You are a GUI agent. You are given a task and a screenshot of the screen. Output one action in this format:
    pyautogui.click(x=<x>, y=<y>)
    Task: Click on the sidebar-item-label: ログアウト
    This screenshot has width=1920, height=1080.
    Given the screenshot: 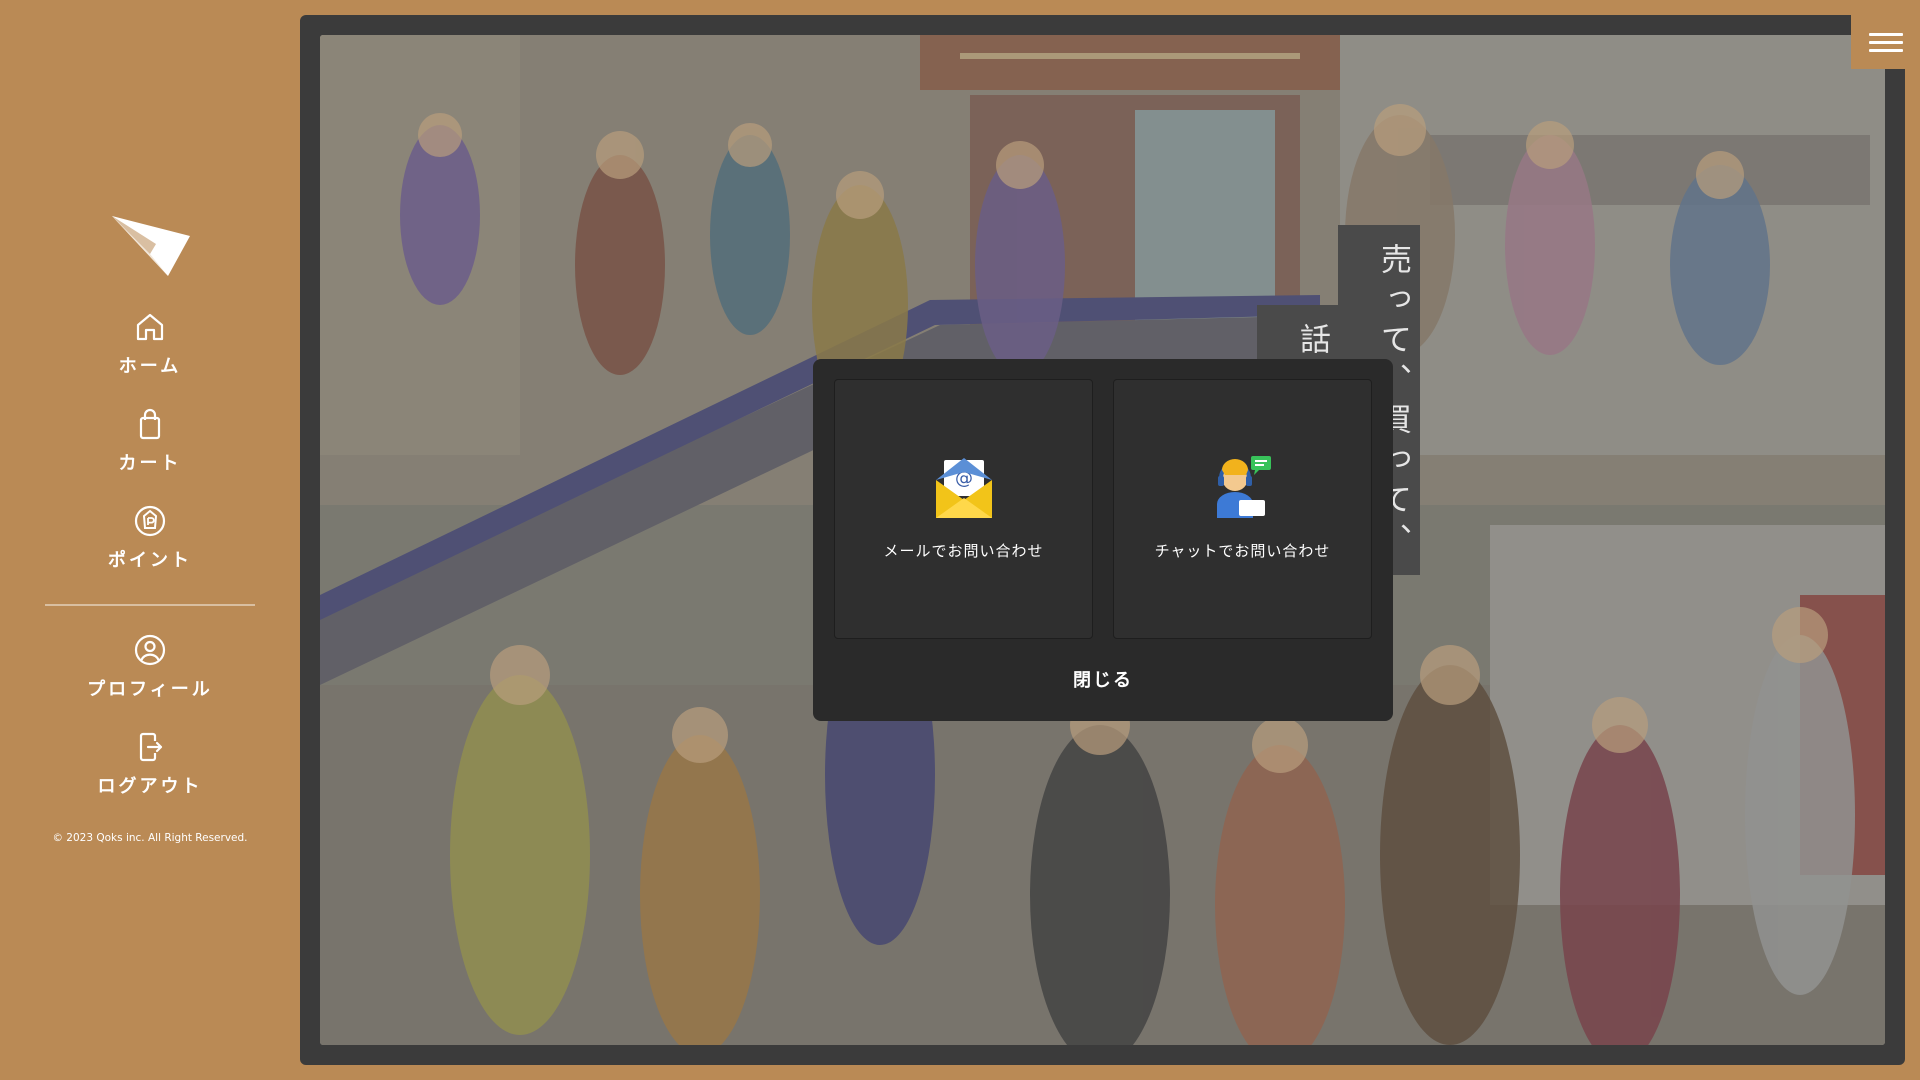 What is the action you would take?
    pyautogui.click(x=150, y=786)
    